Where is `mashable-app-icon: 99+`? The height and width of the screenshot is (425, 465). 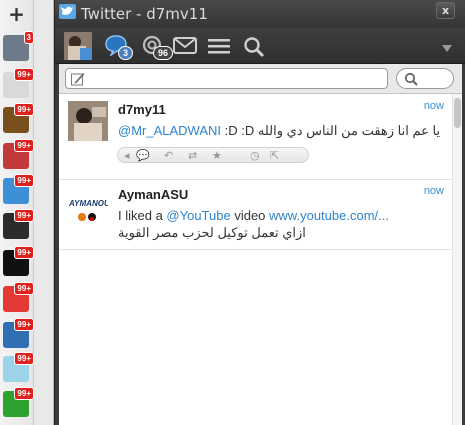
mashable-app-icon: 99+ is located at coordinates (18, 333).